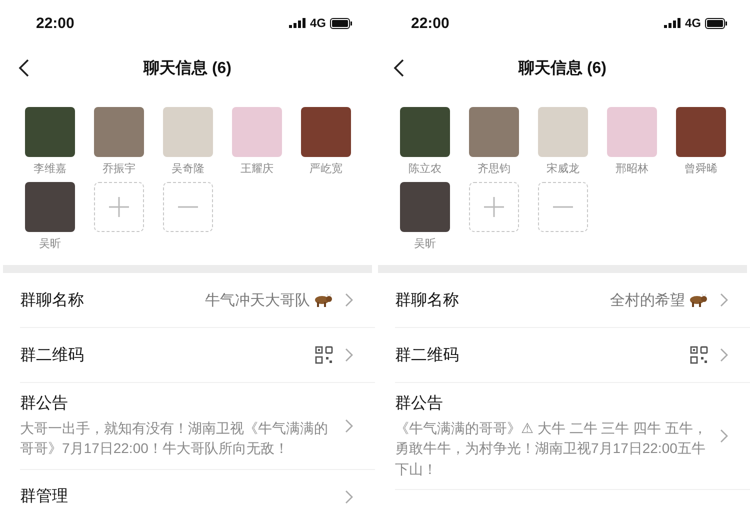 The width and height of the screenshot is (750, 522). What do you see at coordinates (257, 169) in the screenshot?
I see `member-name: 王耀庆` at bounding box center [257, 169].